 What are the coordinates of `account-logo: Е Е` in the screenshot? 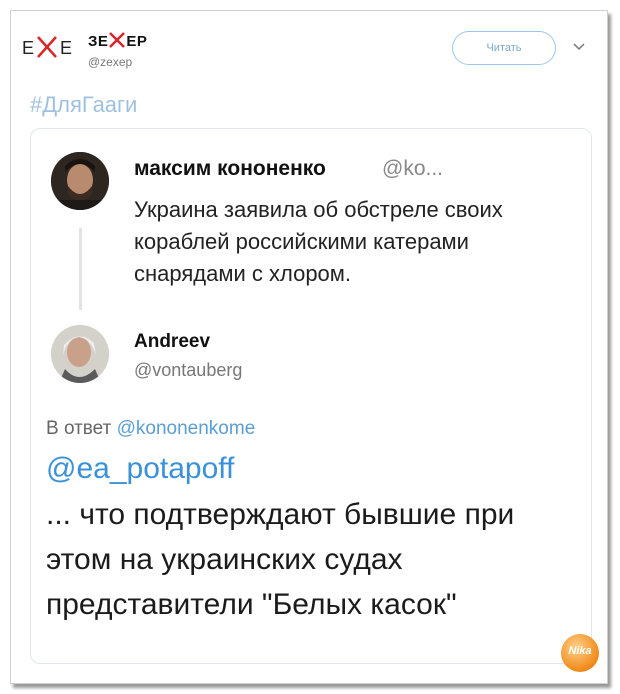 It's located at (50, 48).